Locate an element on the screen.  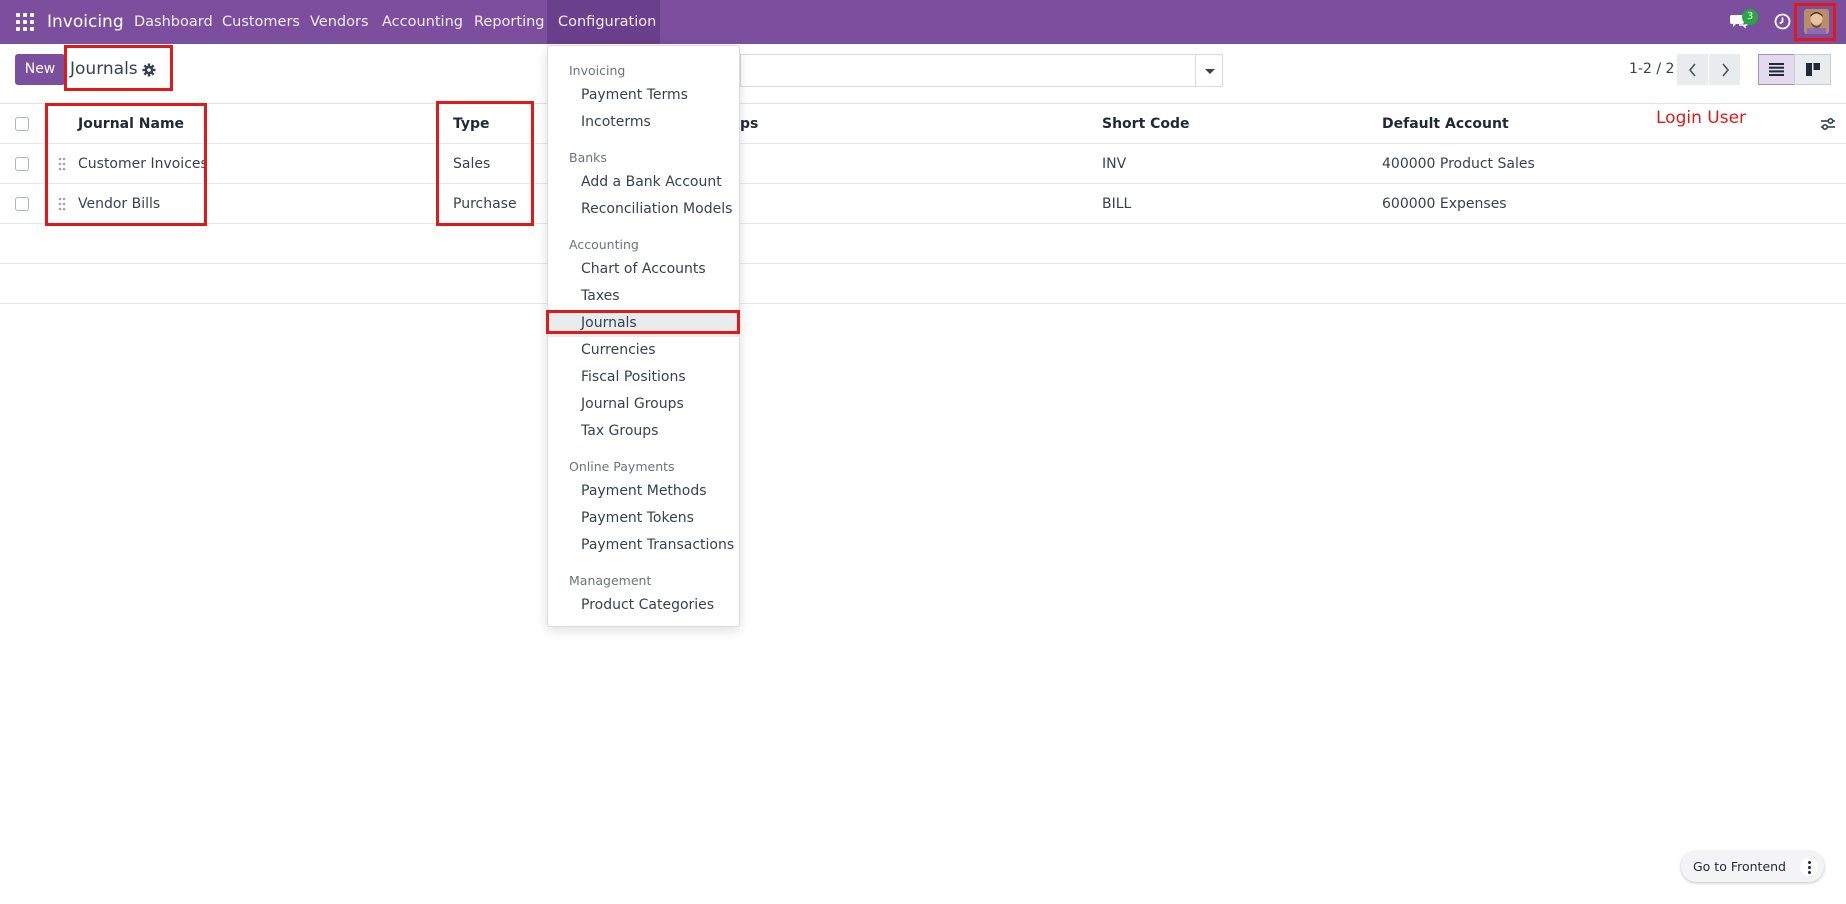
column-header-default-account: Default Account is located at coordinates (1445, 124).